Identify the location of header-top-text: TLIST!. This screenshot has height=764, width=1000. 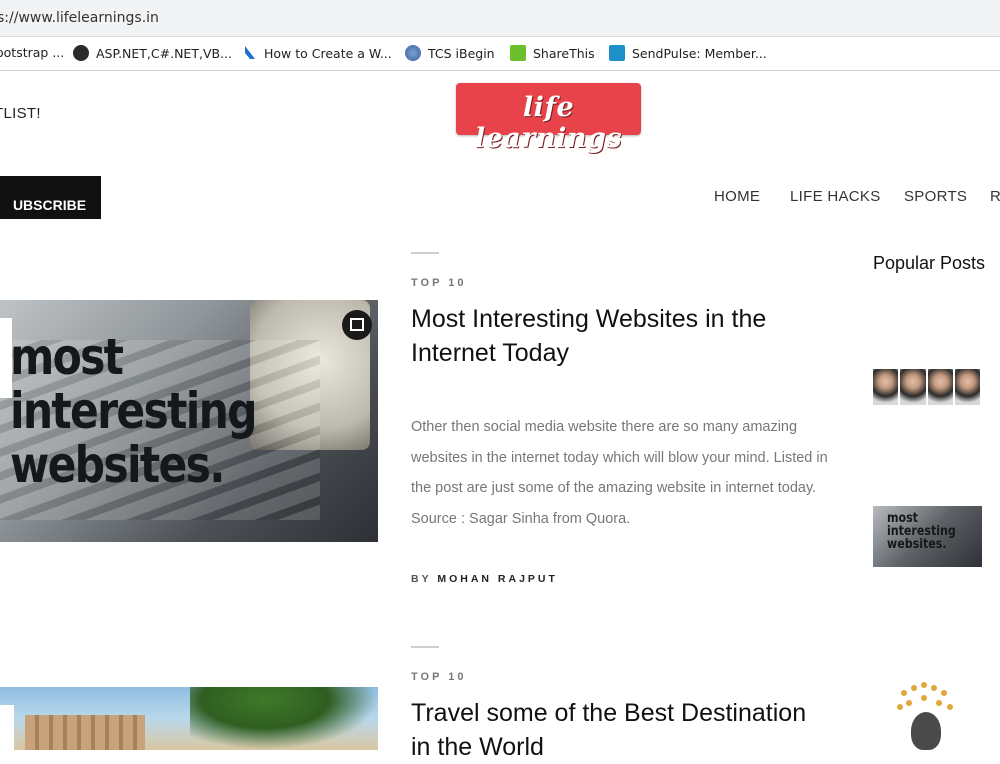
(20, 113).